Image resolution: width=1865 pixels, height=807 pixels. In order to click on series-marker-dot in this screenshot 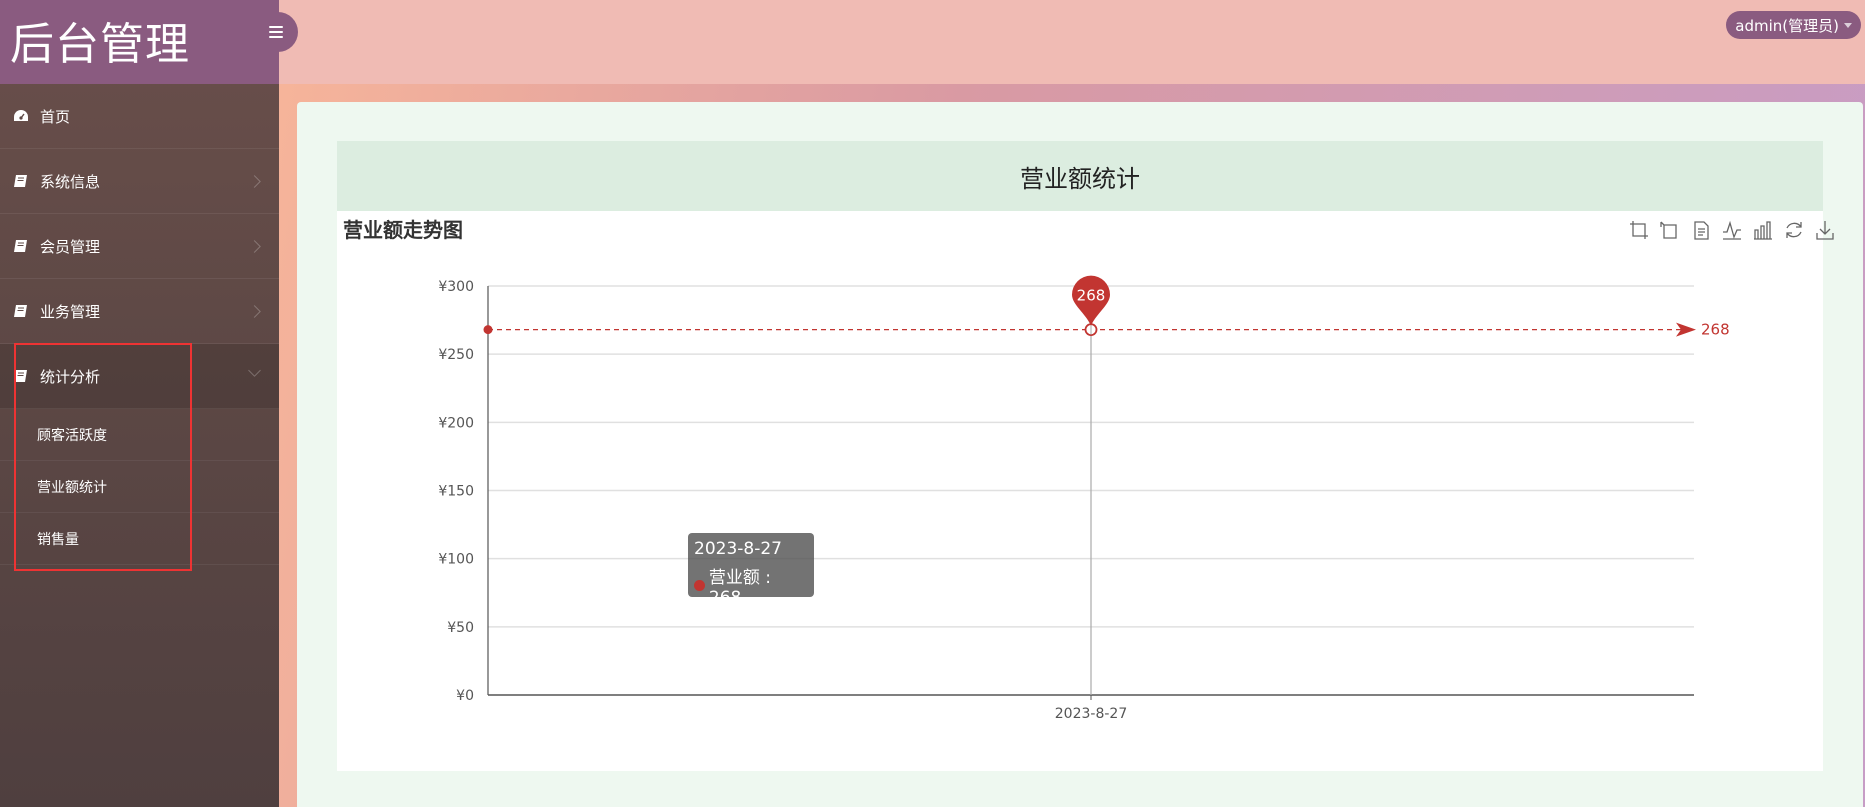, I will do `click(699, 585)`.